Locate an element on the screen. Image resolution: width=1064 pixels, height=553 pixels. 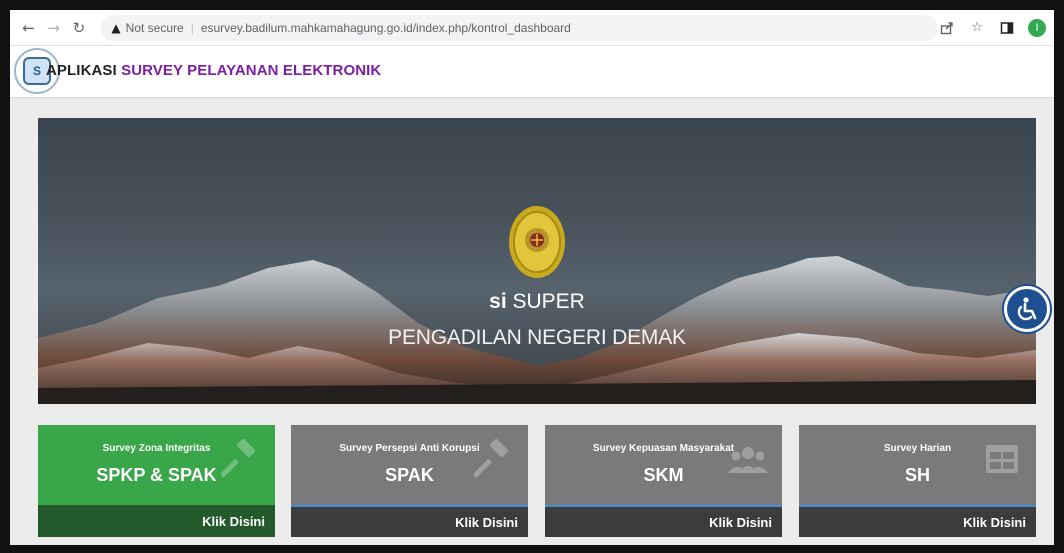
share-icon is located at coordinates (947, 28).